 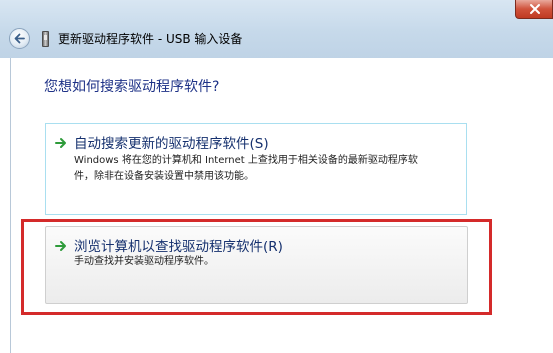 I want to click on close-button, so click(x=534, y=9).